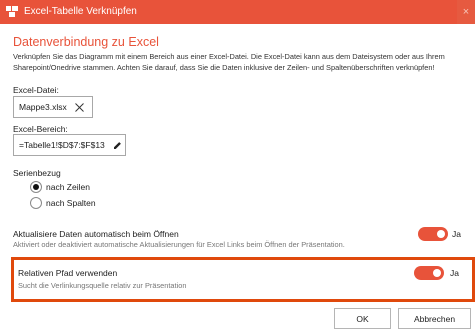 The width and height of the screenshot is (475, 335). Describe the element at coordinates (456, 234) in the screenshot. I see `auto-update-state-label: Ja` at that location.